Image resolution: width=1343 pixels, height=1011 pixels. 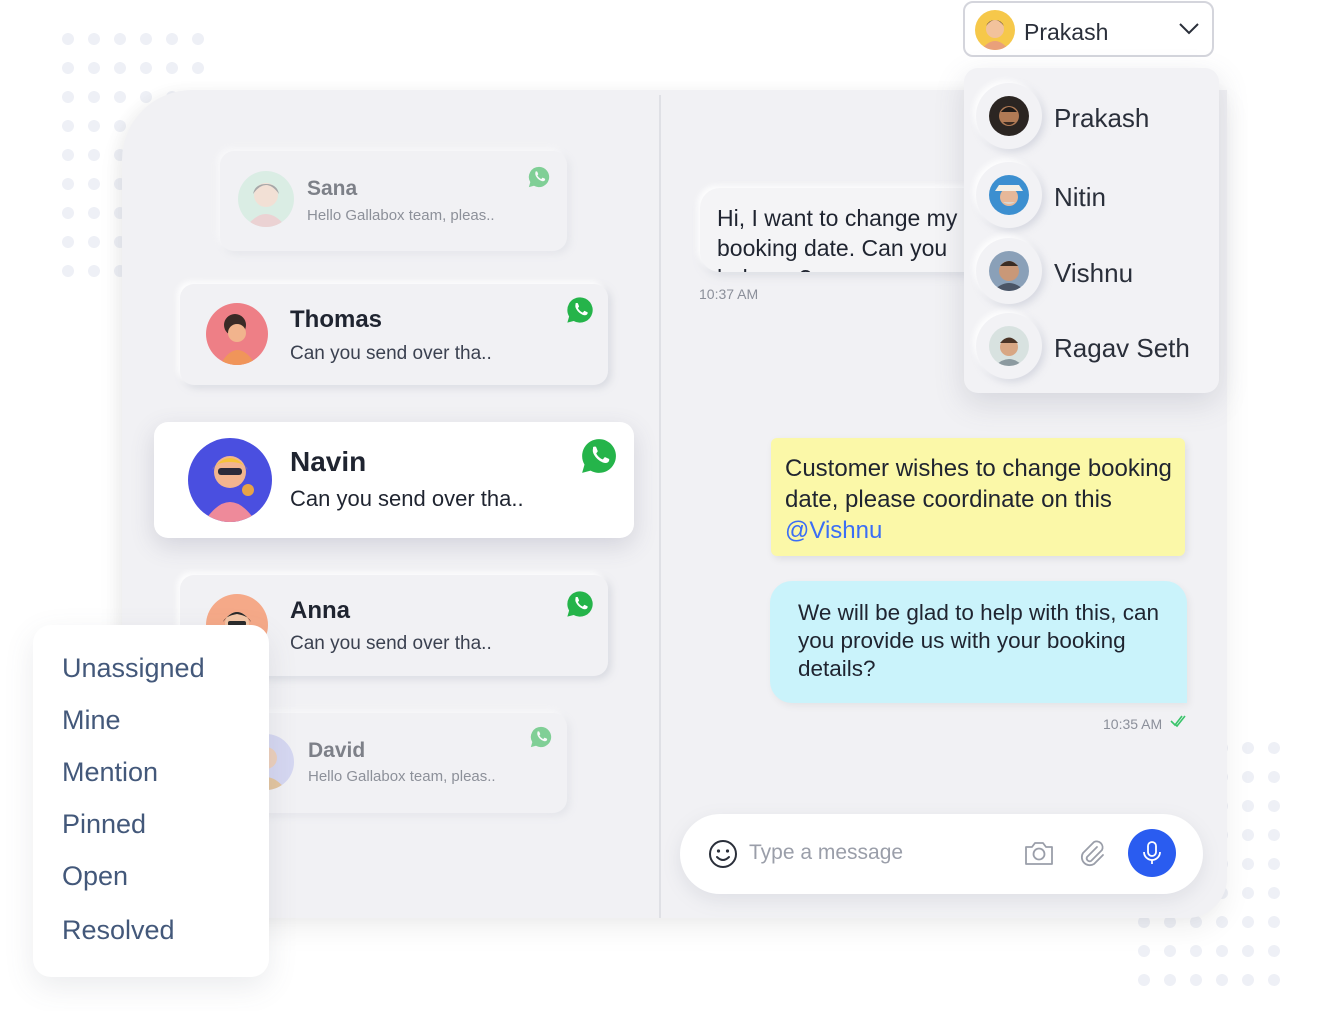 I want to click on conversation-item-david: David Hello Gallabox team, pleas.., so click(x=393, y=763).